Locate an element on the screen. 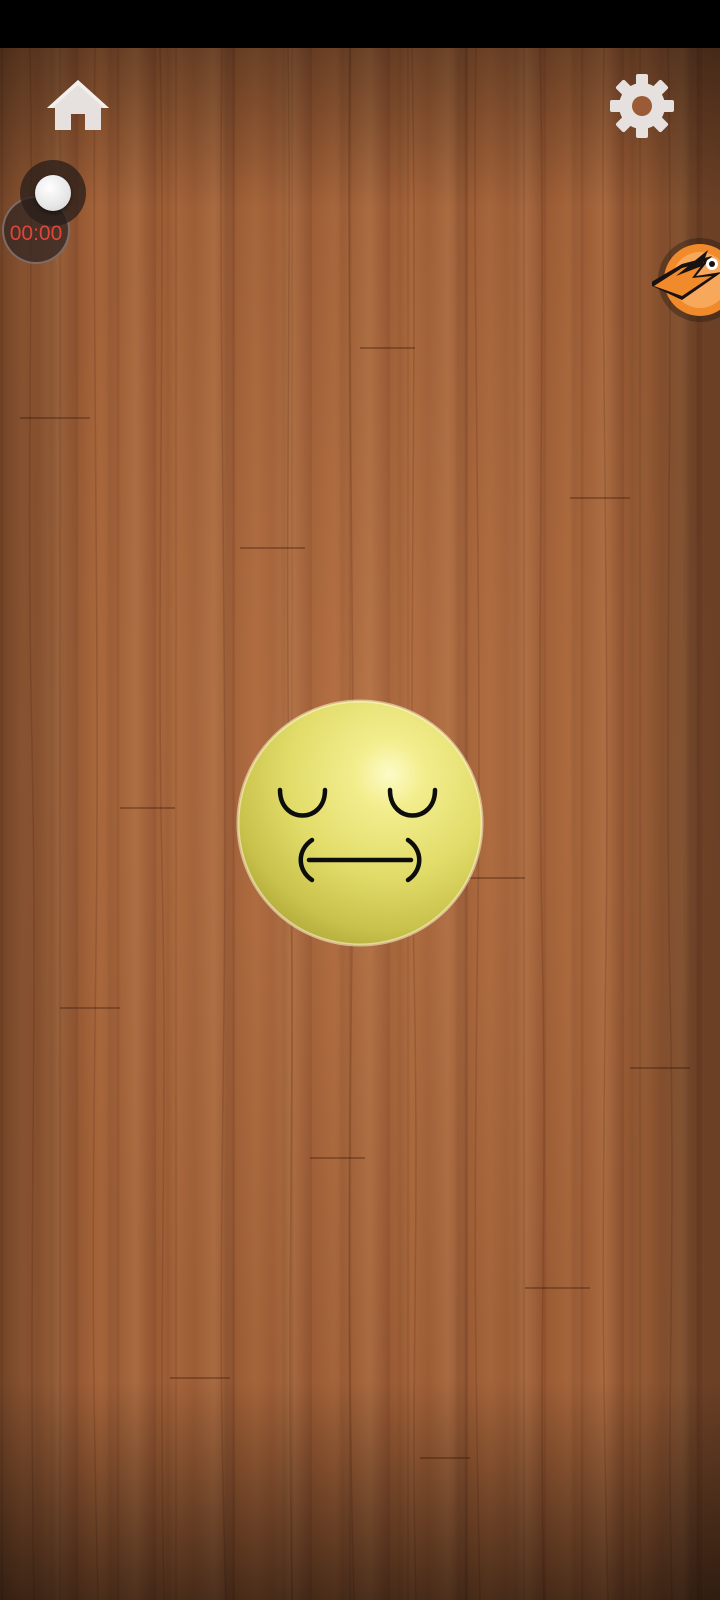 The image size is (720, 1600). sleepy-face-ball is located at coordinates (360, 823).